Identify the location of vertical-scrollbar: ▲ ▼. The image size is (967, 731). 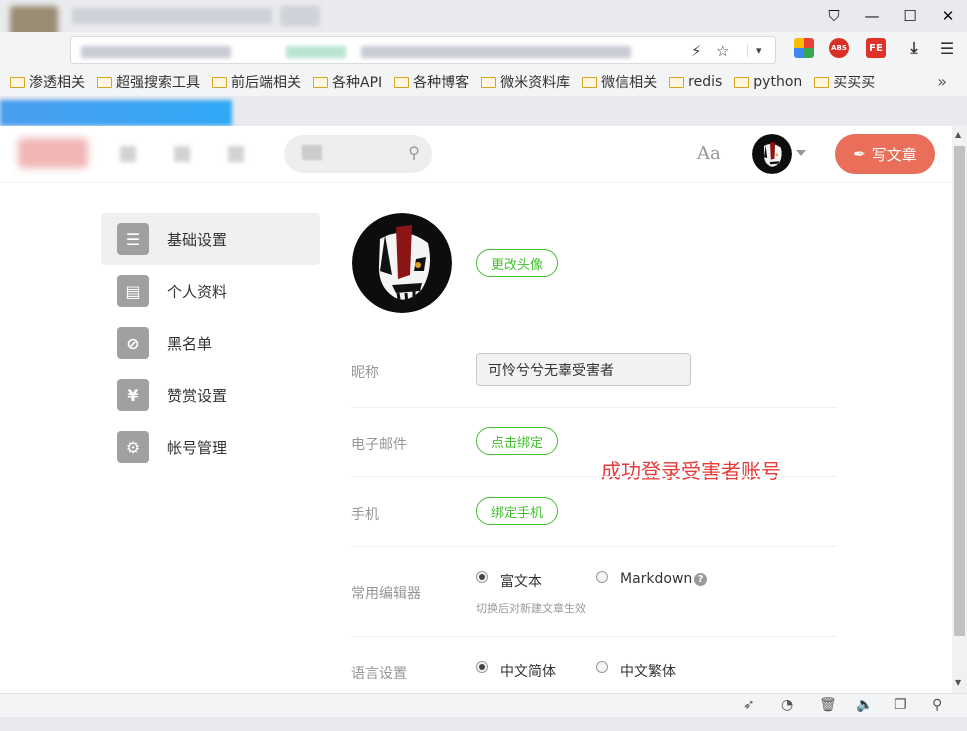
(959, 409).